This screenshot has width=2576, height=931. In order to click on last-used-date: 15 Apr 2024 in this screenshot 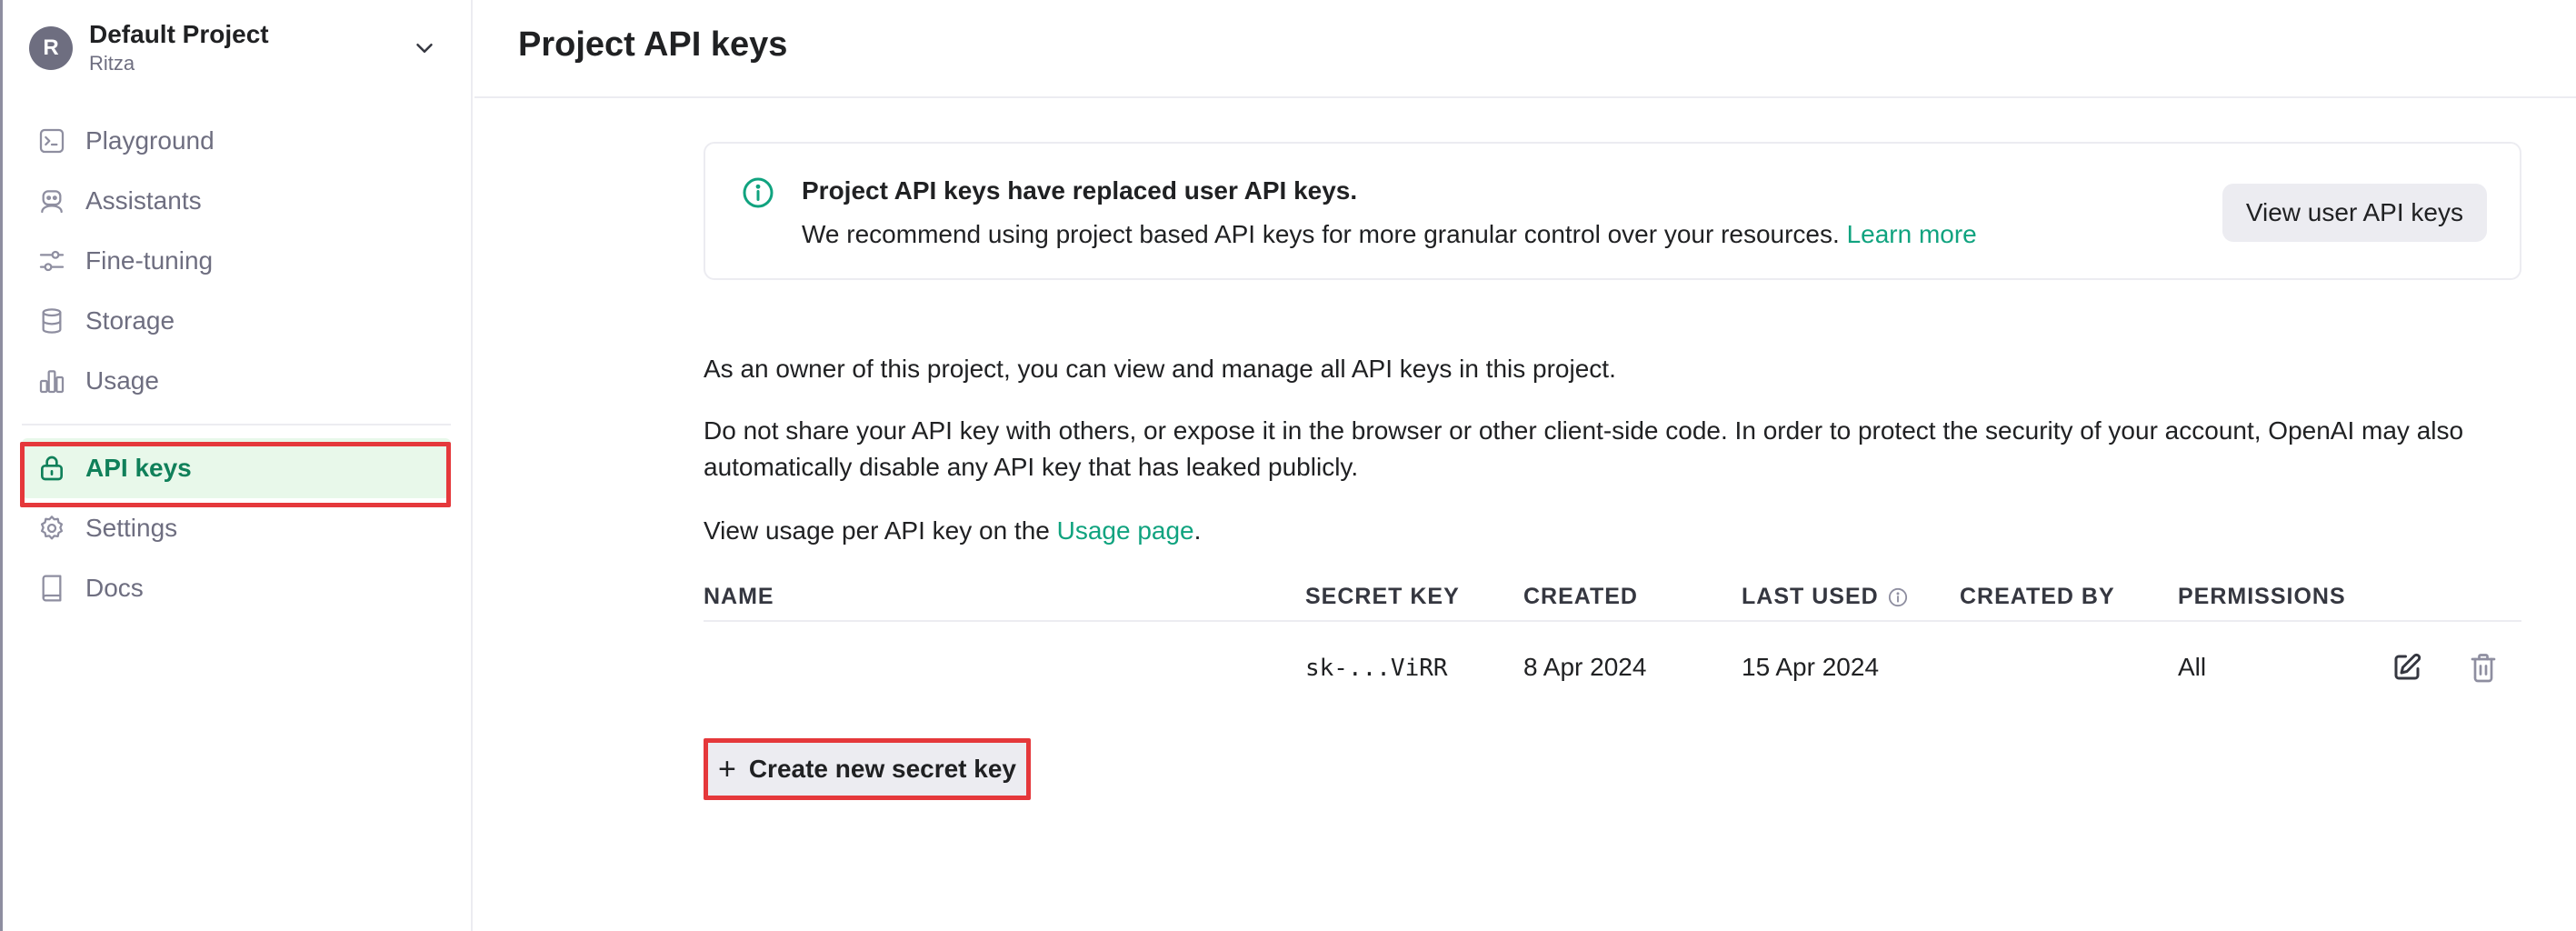, I will do `click(1811, 667)`.